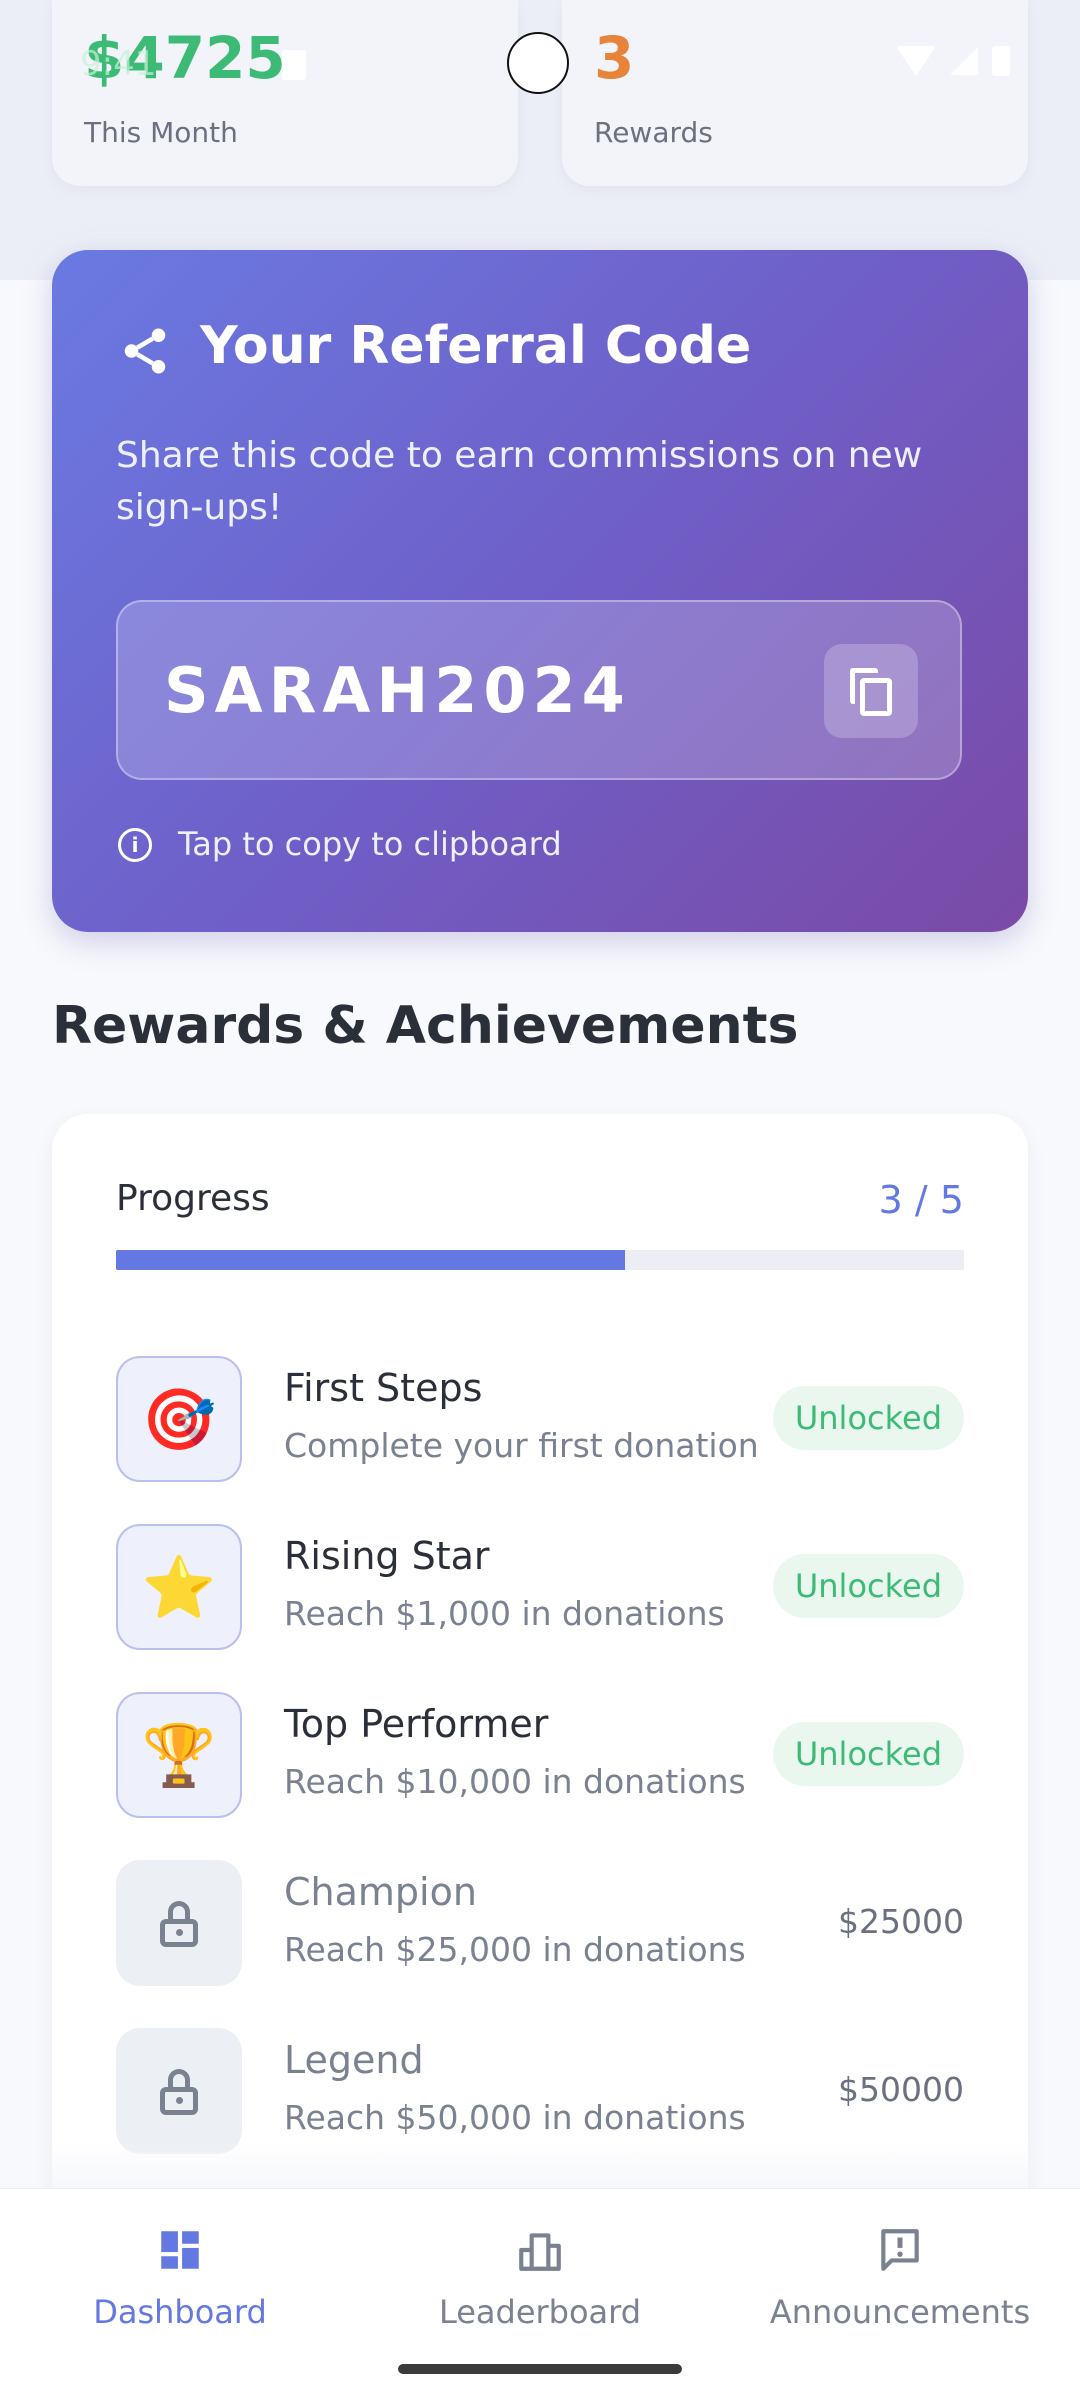 The width and height of the screenshot is (1080, 2401). I want to click on reward-threshold: $50000, so click(901, 2089).